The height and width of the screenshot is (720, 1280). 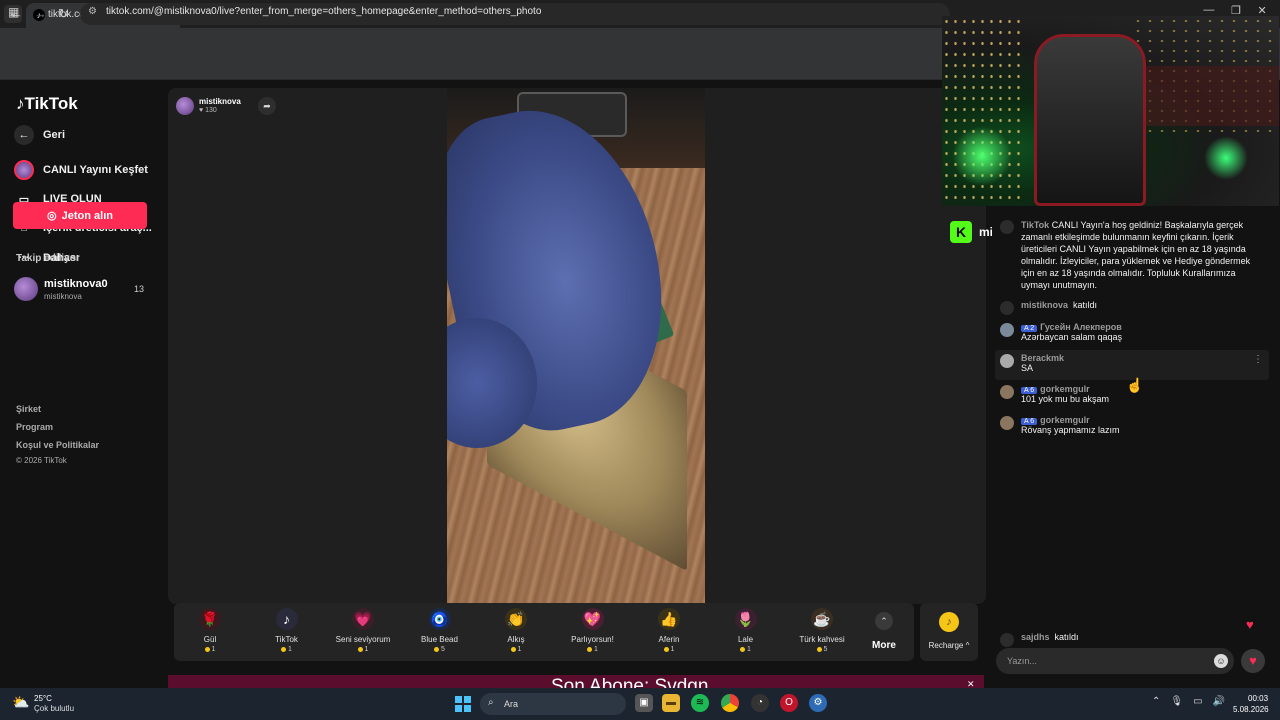 What do you see at coordinates (20, 702) in the screenshot?
I see `weather-cloud-icon: ⛅` at bounding box center [20, 702].